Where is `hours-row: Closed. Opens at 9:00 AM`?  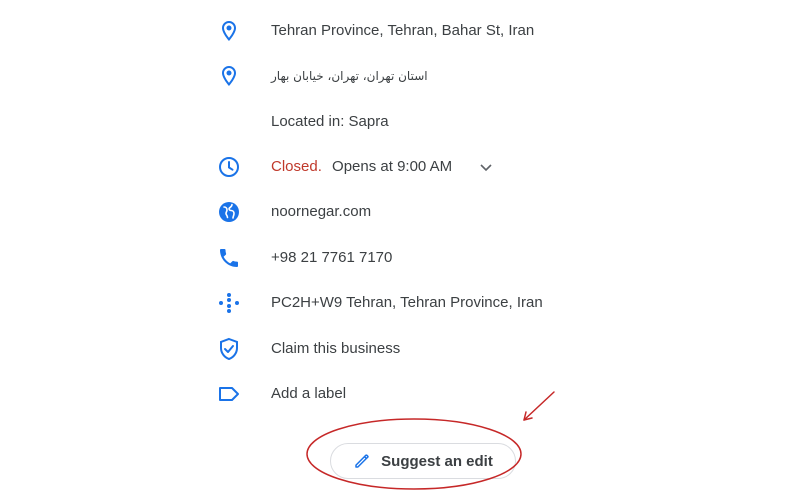
hours-row: Closed. Opens at 9:00 AM is located at coordinates (410, 167).